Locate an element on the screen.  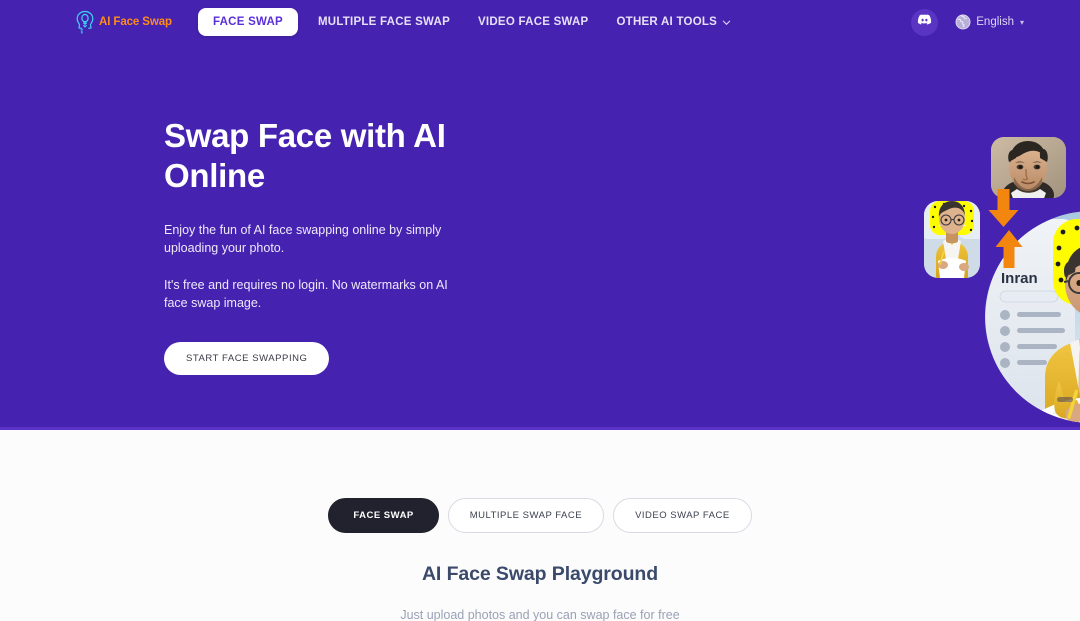
globe-icon is located at coordinates (963, 22).